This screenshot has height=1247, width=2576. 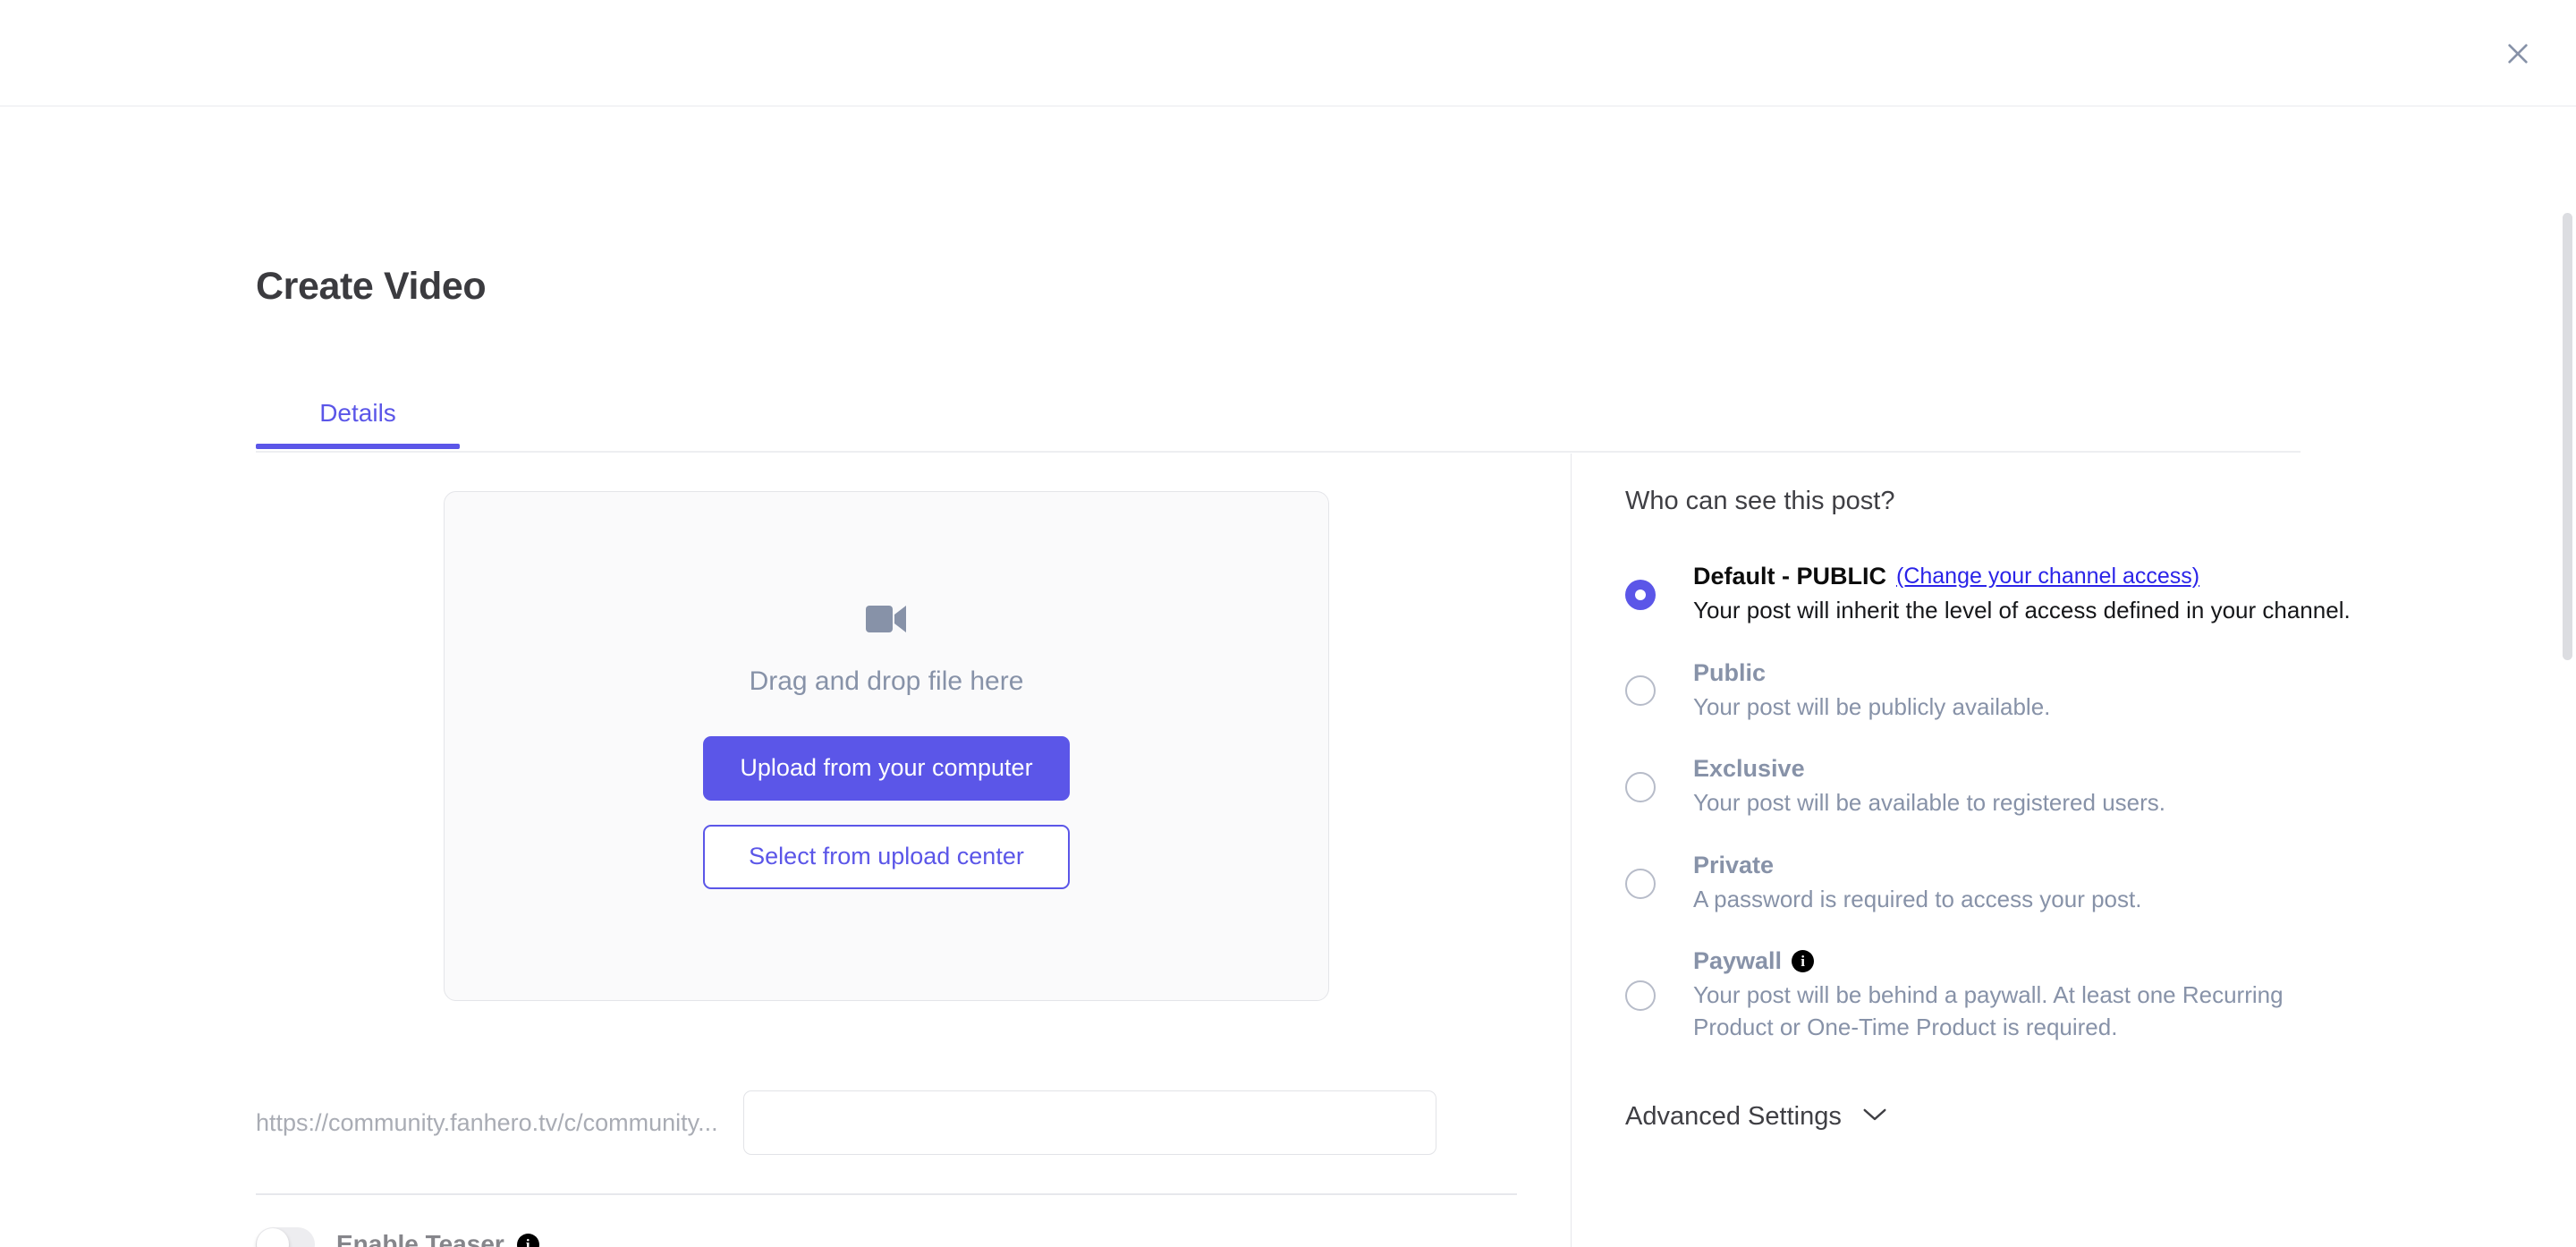 I want to click on change-channel-access-link: (Change your channel access), so click(x=2047, y=577).